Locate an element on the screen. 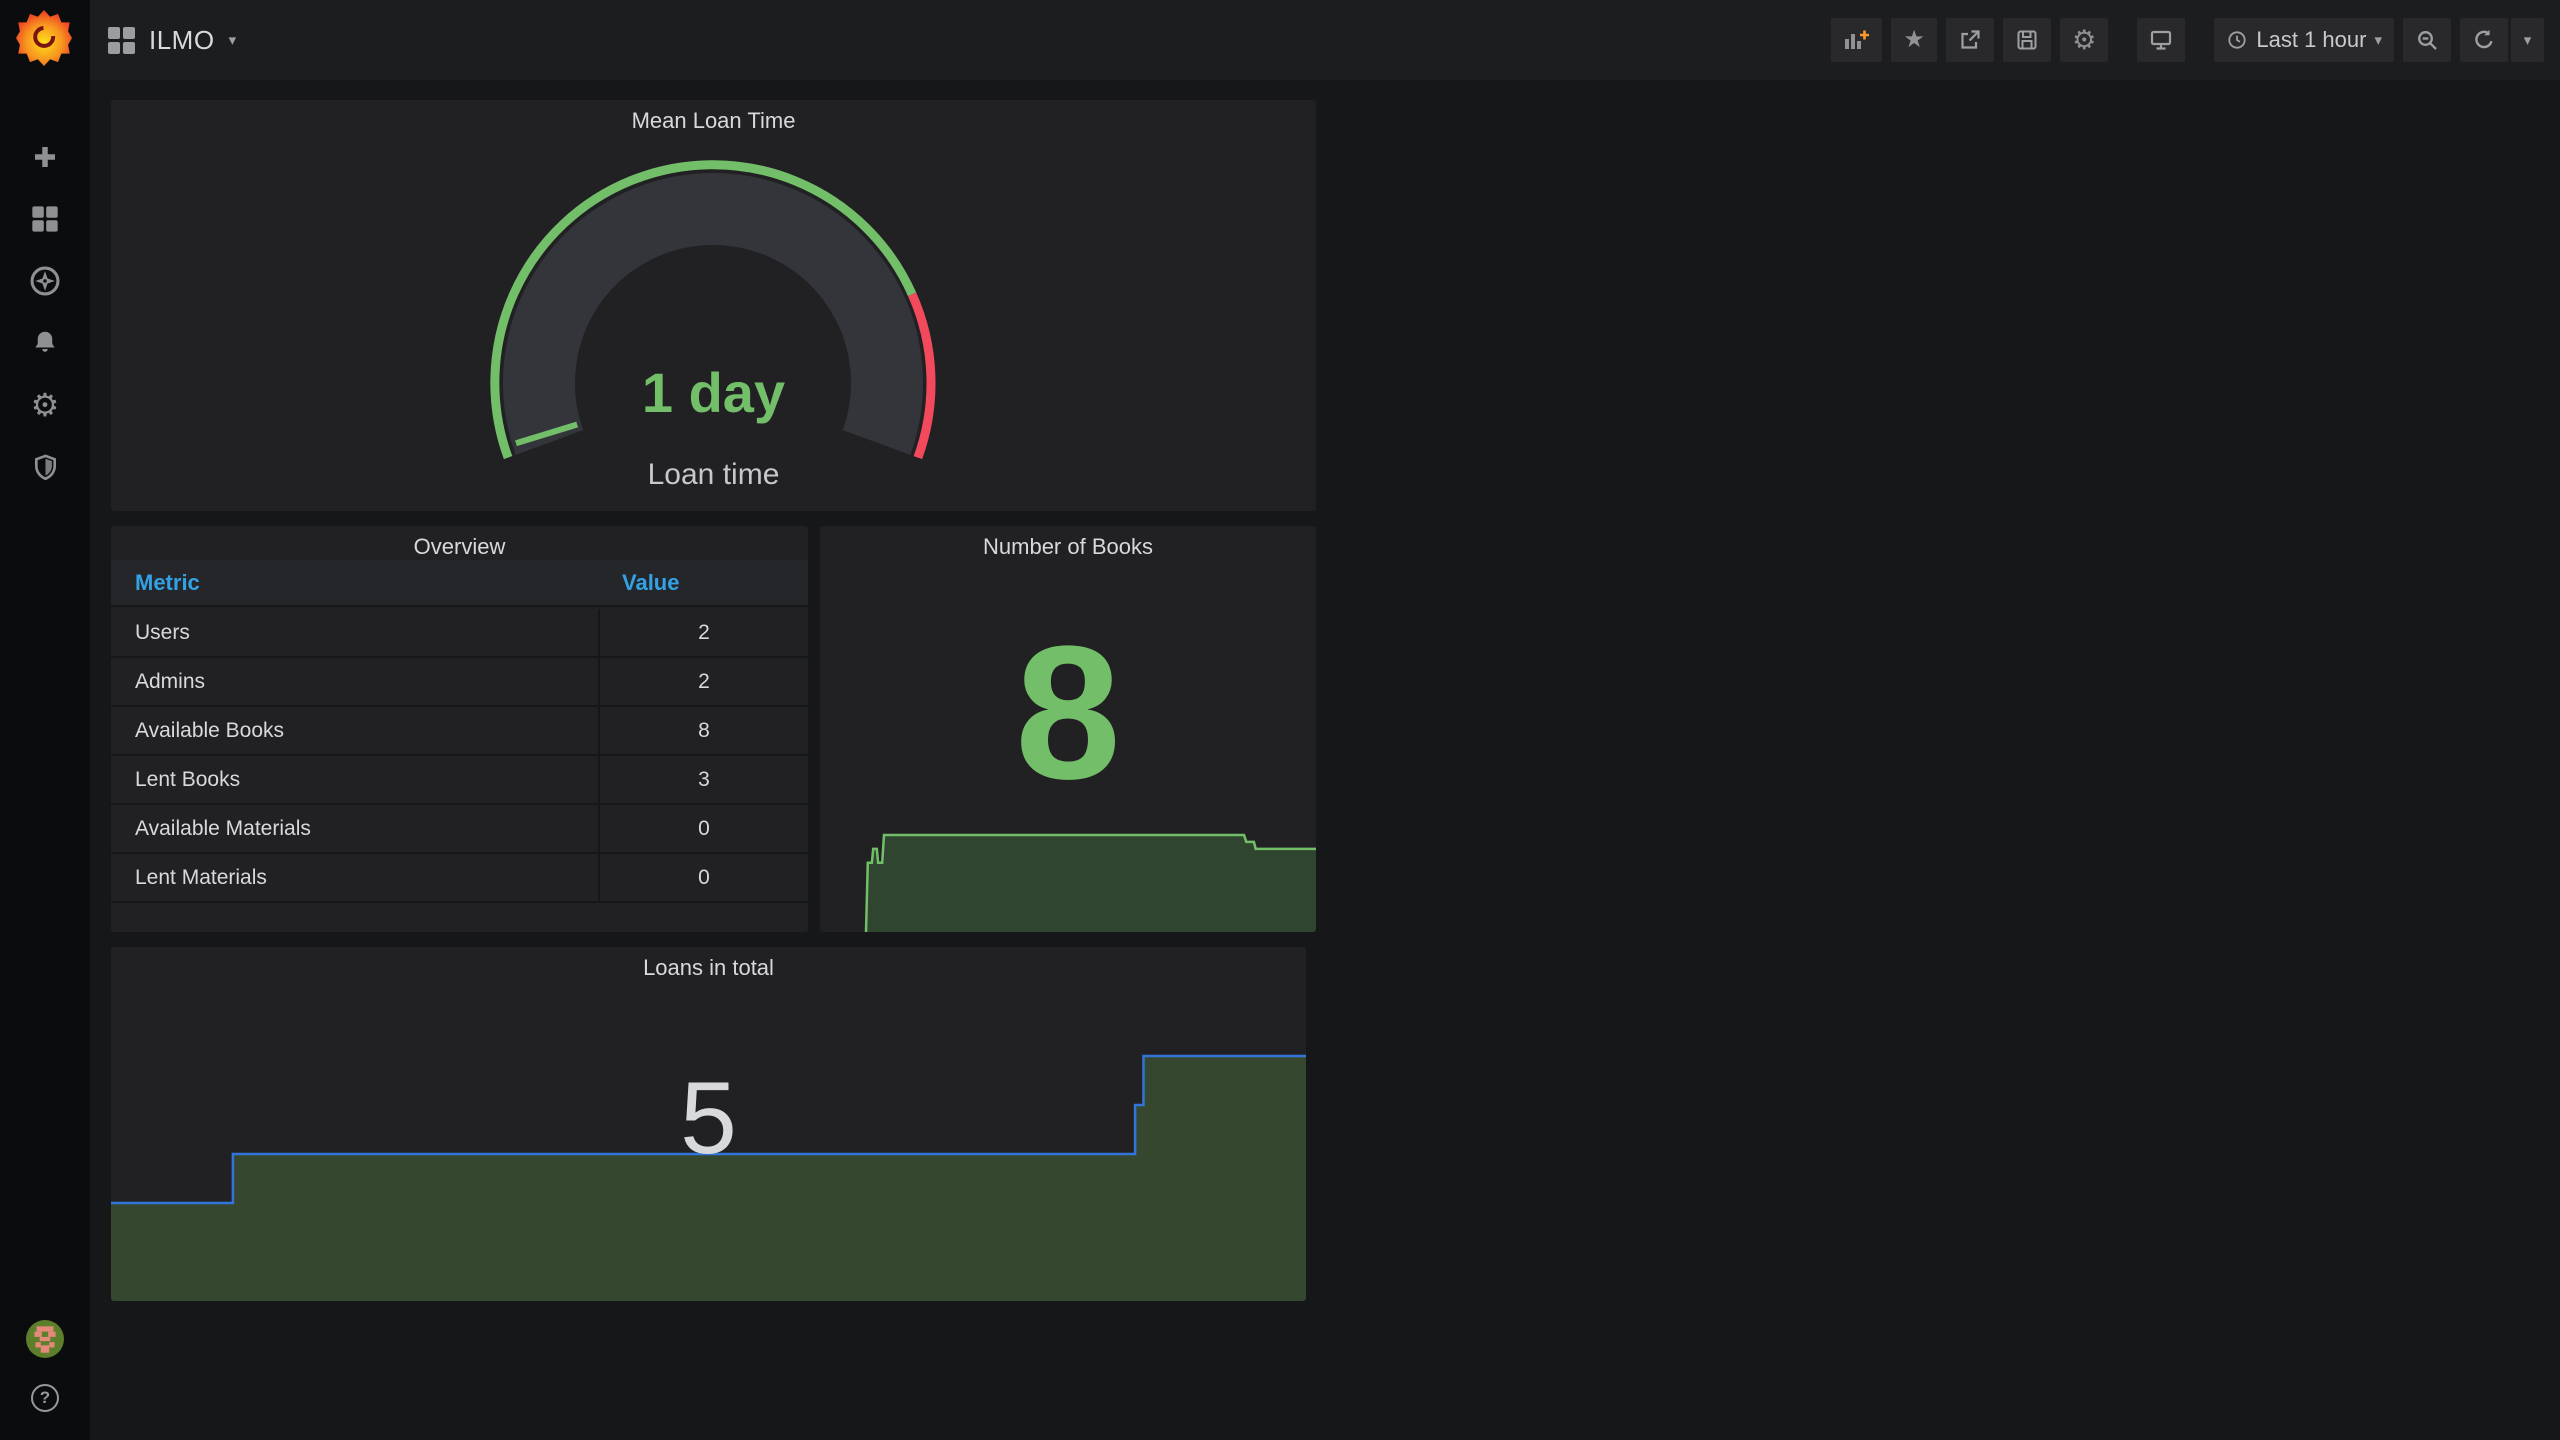 Image resolution: width=2560 pixels, height=1440 pixels. save-button is located at coordinates (2027, 40).